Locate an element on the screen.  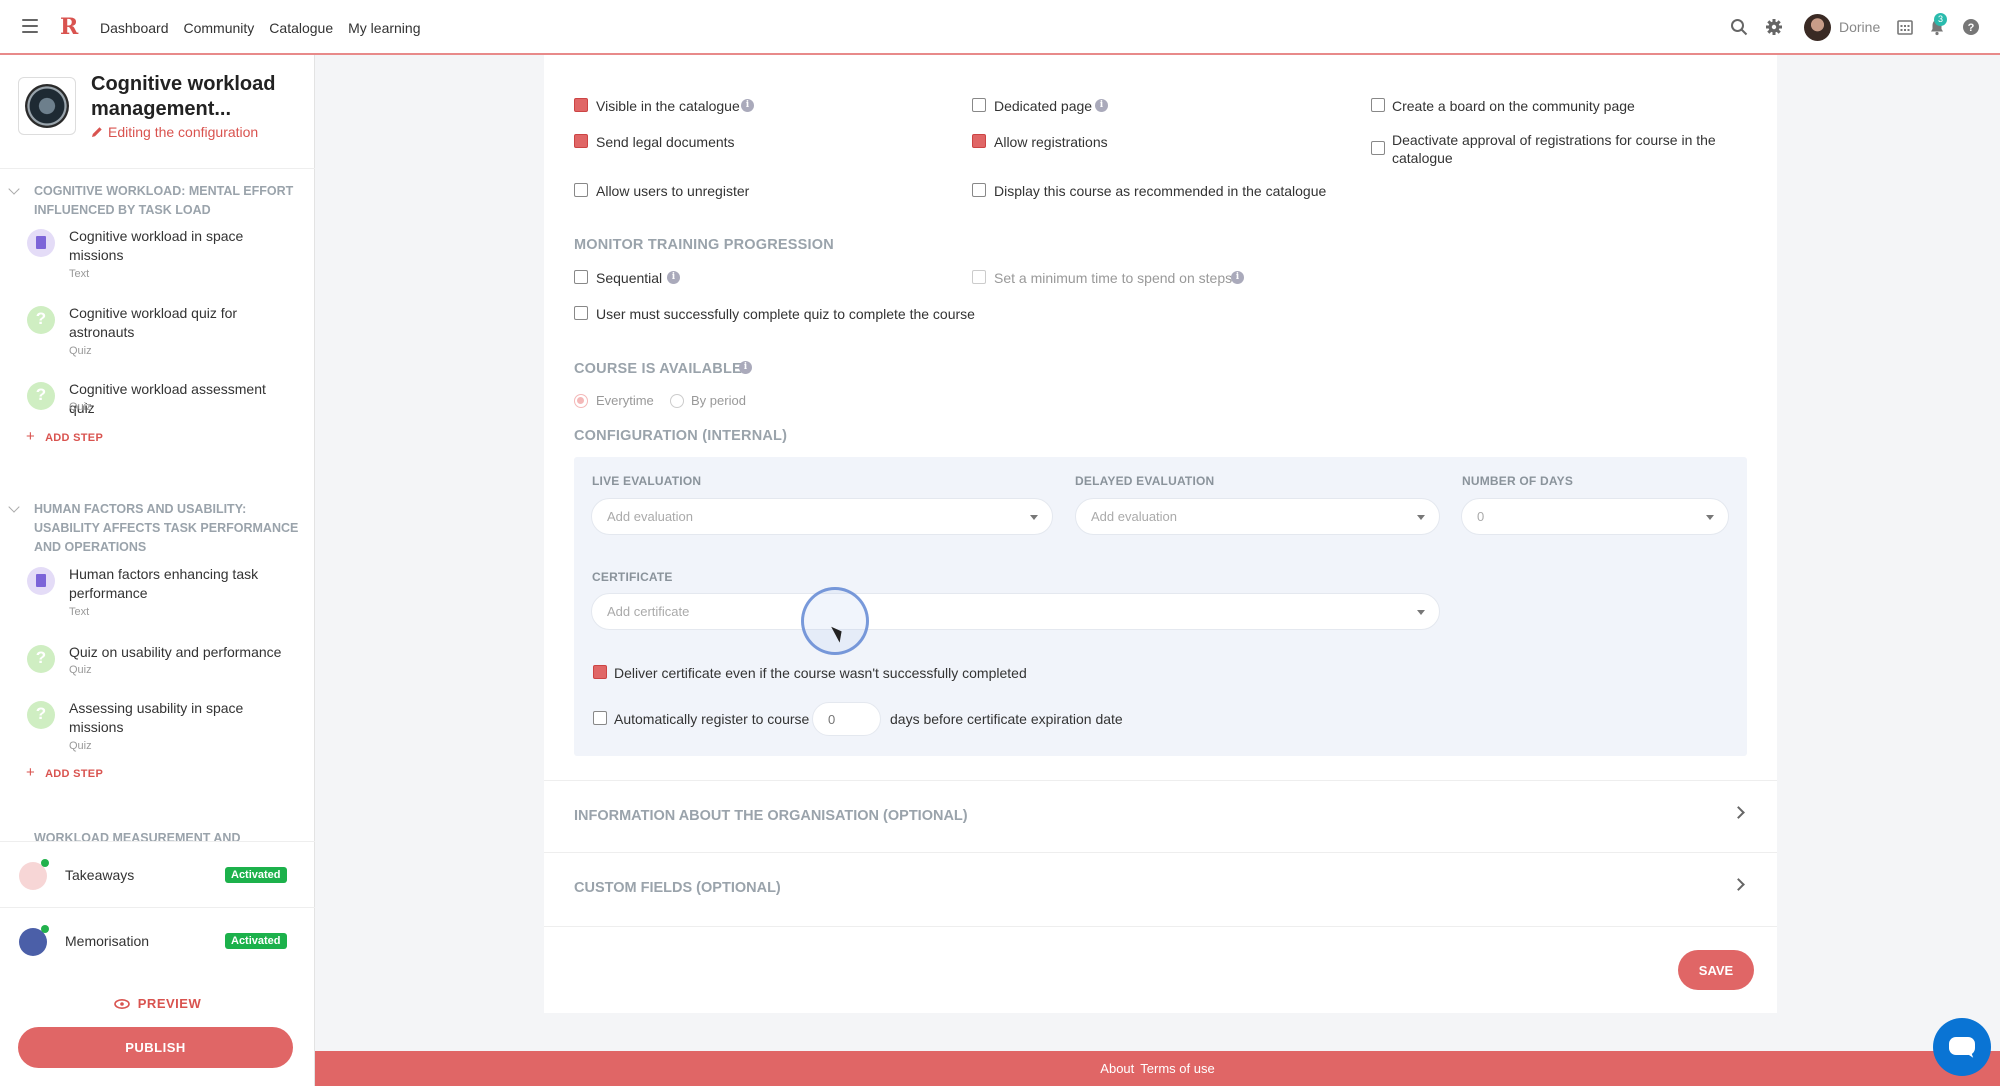
community-board-checkbox is located at coordinates (1378, 105).